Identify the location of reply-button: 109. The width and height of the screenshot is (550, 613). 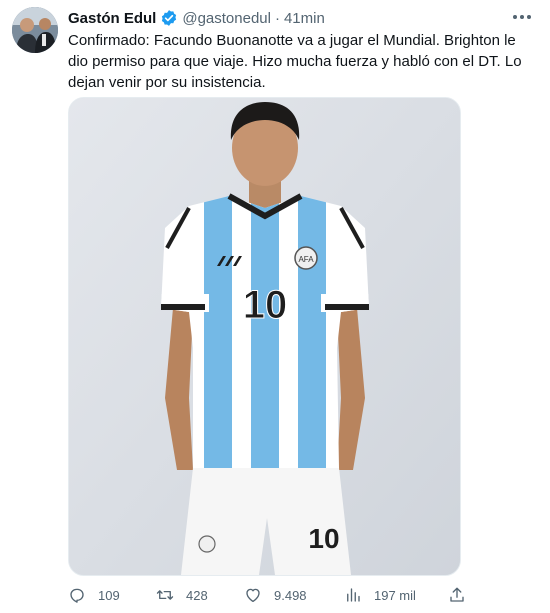
(94, 595).